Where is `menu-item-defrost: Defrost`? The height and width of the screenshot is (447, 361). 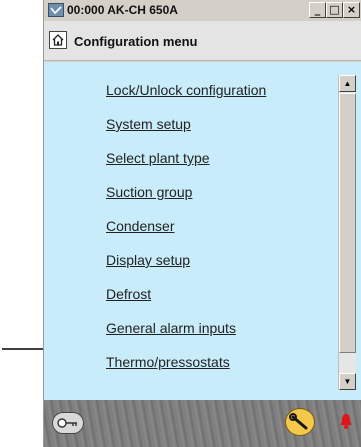 menu-item-defrost: Defrost is located at coordinates (186, 301).